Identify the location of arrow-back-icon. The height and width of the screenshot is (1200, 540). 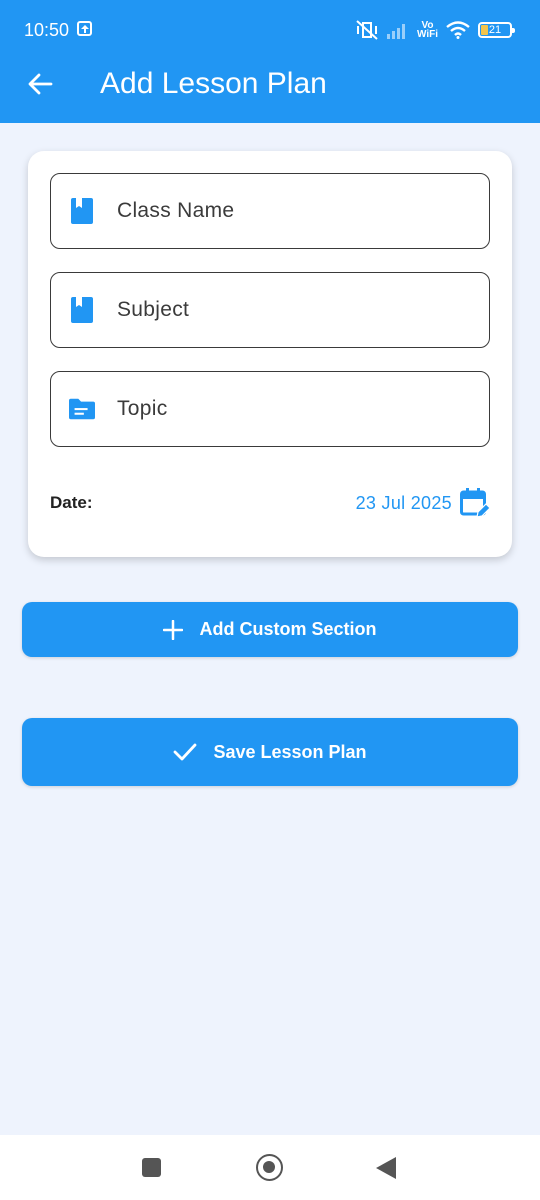
(40, 84).